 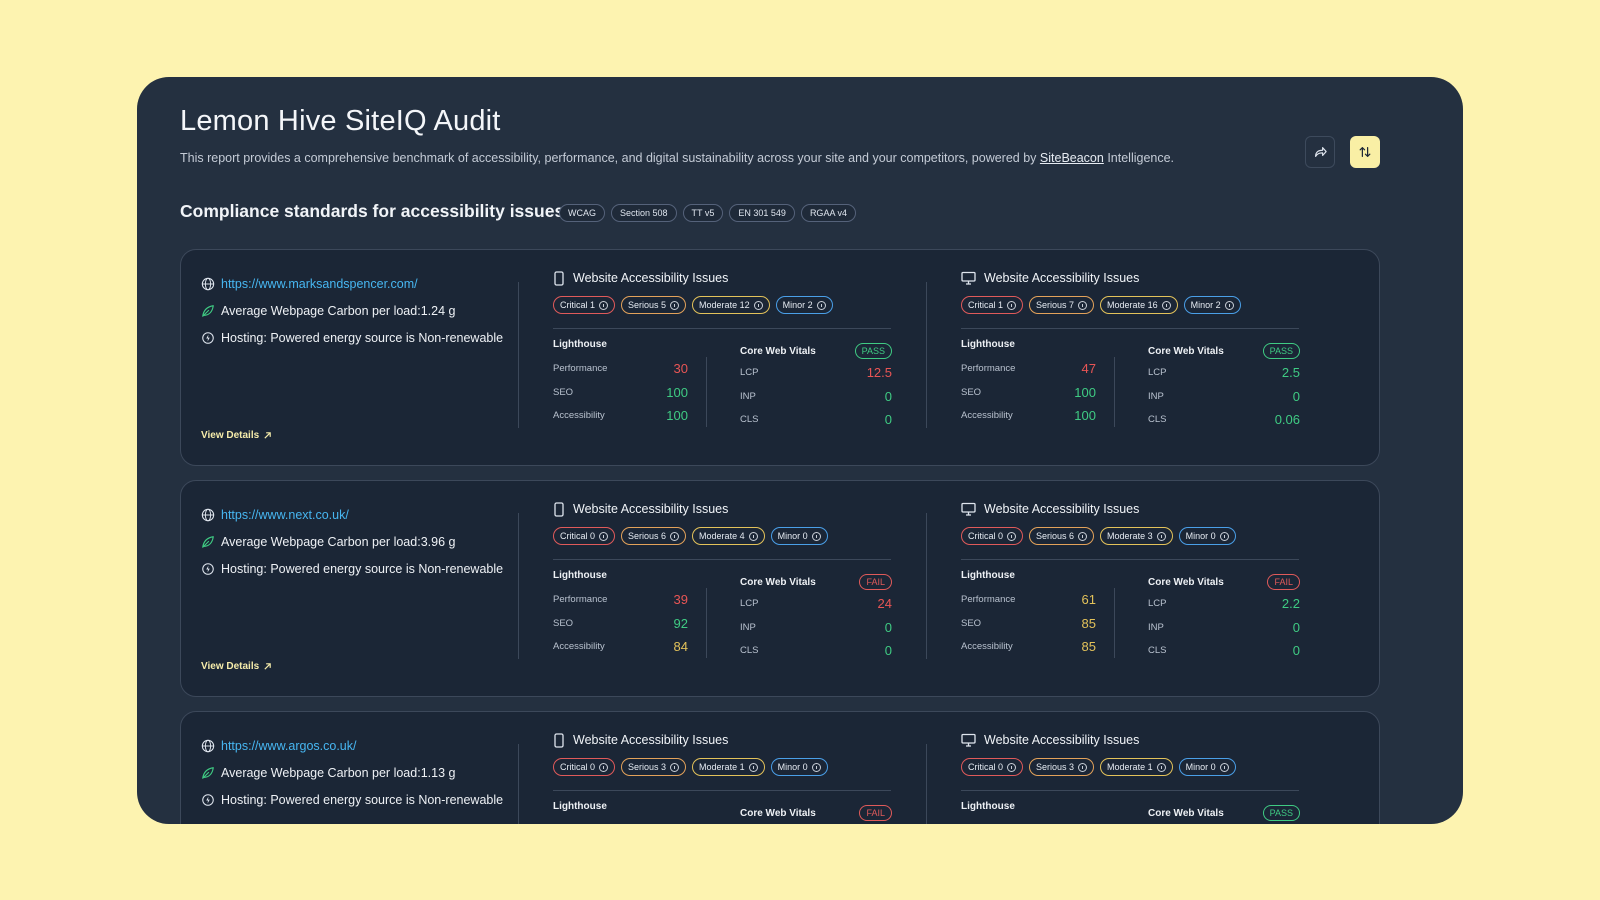 I want to click on view-details-label: View Details, so click(x=230, y=666).